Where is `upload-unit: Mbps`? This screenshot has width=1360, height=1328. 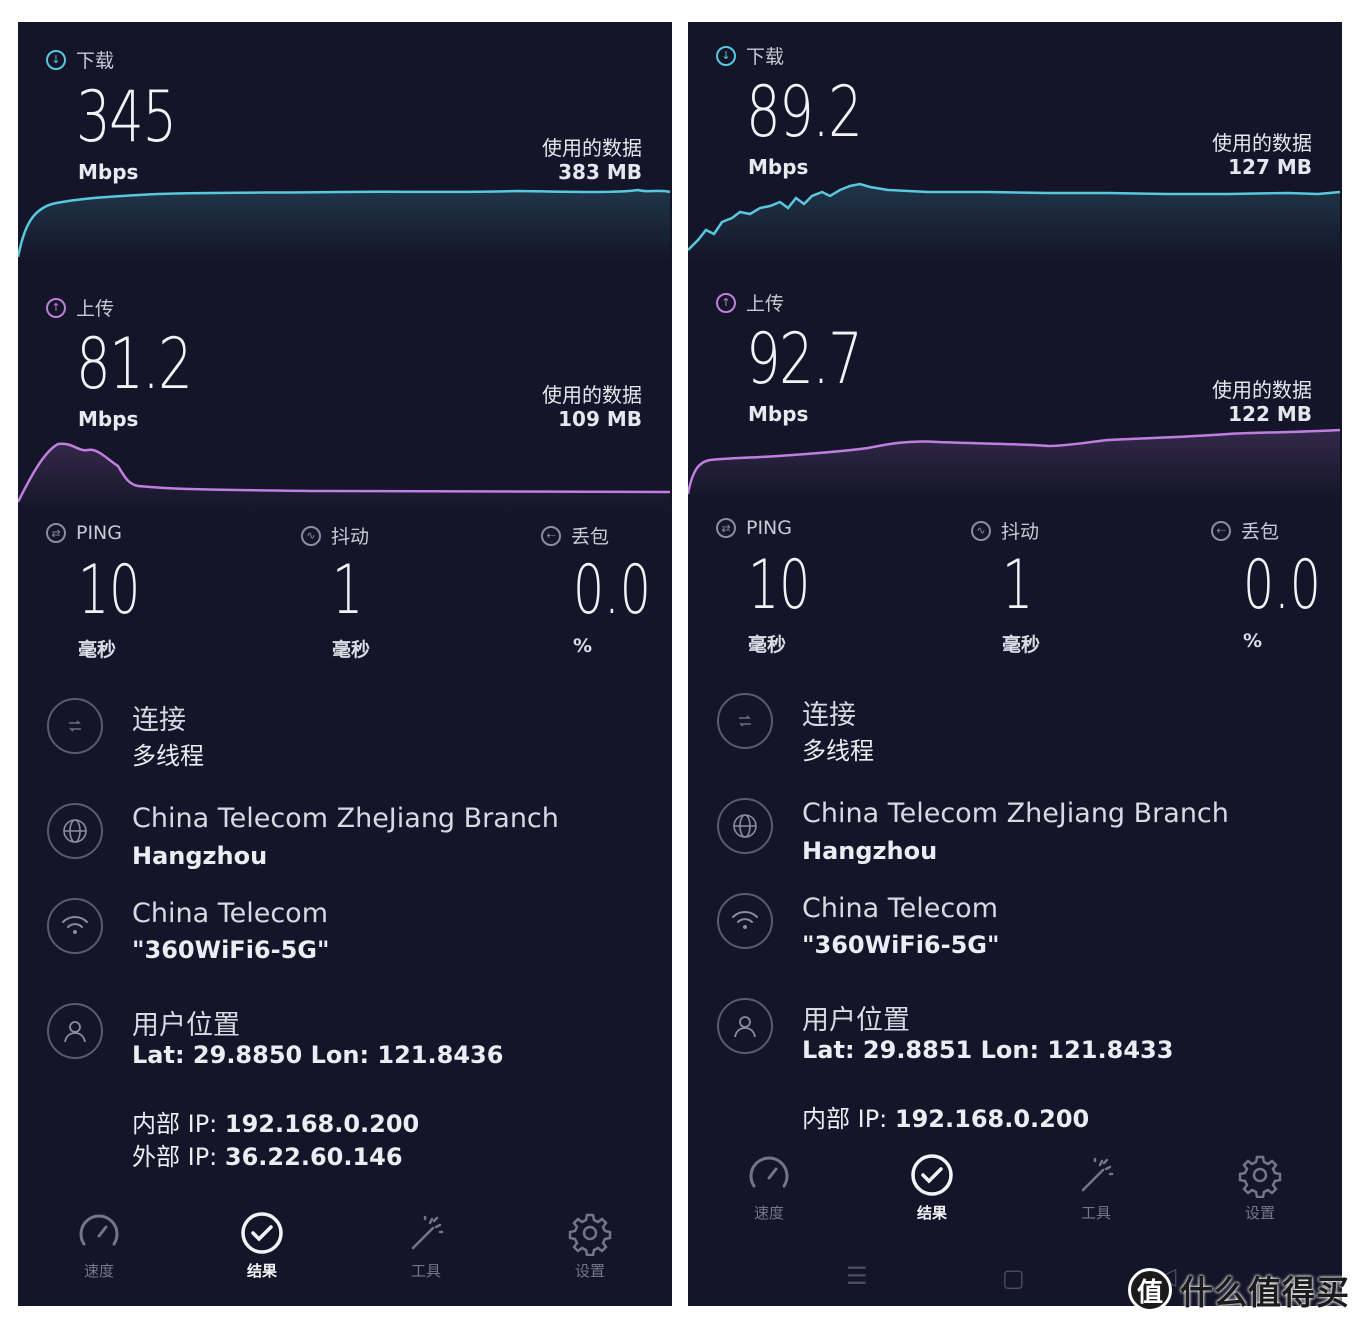
upload-unit: Mbps is located at coordinates (108, 419).